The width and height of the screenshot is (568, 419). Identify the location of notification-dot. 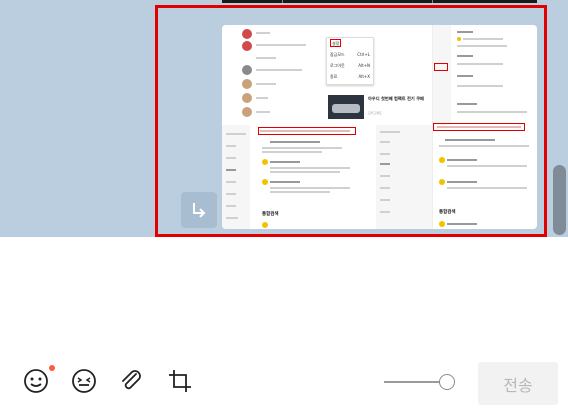
(52, 368).